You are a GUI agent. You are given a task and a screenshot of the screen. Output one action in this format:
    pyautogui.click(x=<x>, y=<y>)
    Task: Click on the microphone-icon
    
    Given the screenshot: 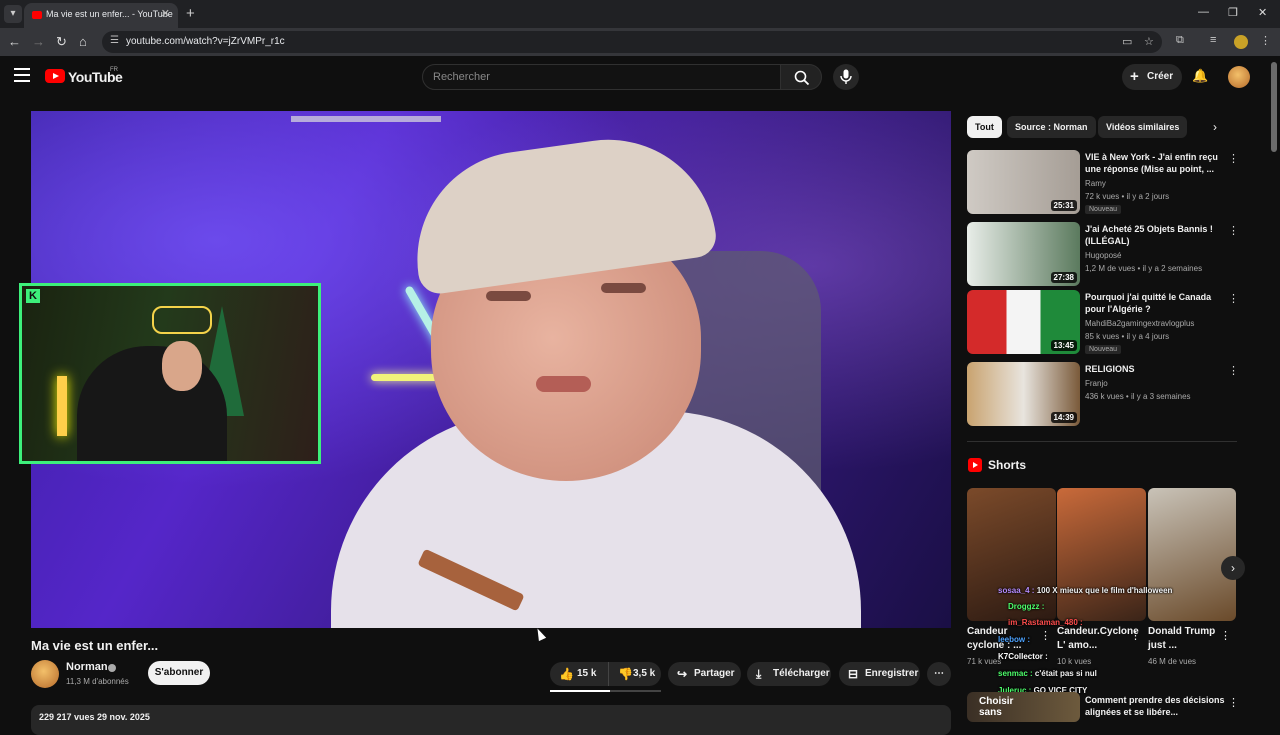 What is the action you would take?
    pyautogui.click(x=846, y=76)
    